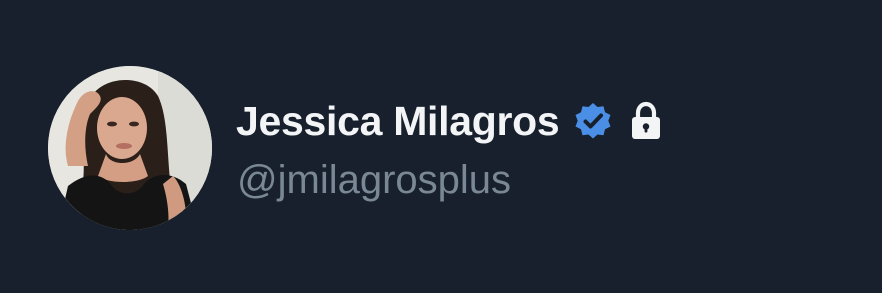 The image size is (882, 293). Describe the element at coordinates (374, 180) in the screenshot. I see `username-handle: @jmilagrosplus` at that location.